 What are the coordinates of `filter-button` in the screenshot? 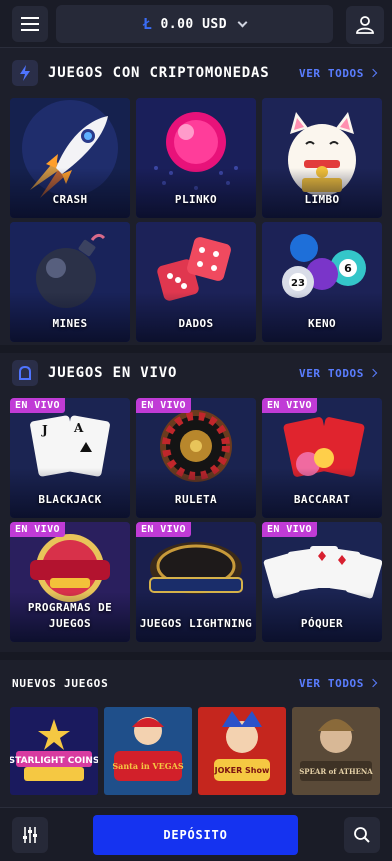 It's located at (30, 835).